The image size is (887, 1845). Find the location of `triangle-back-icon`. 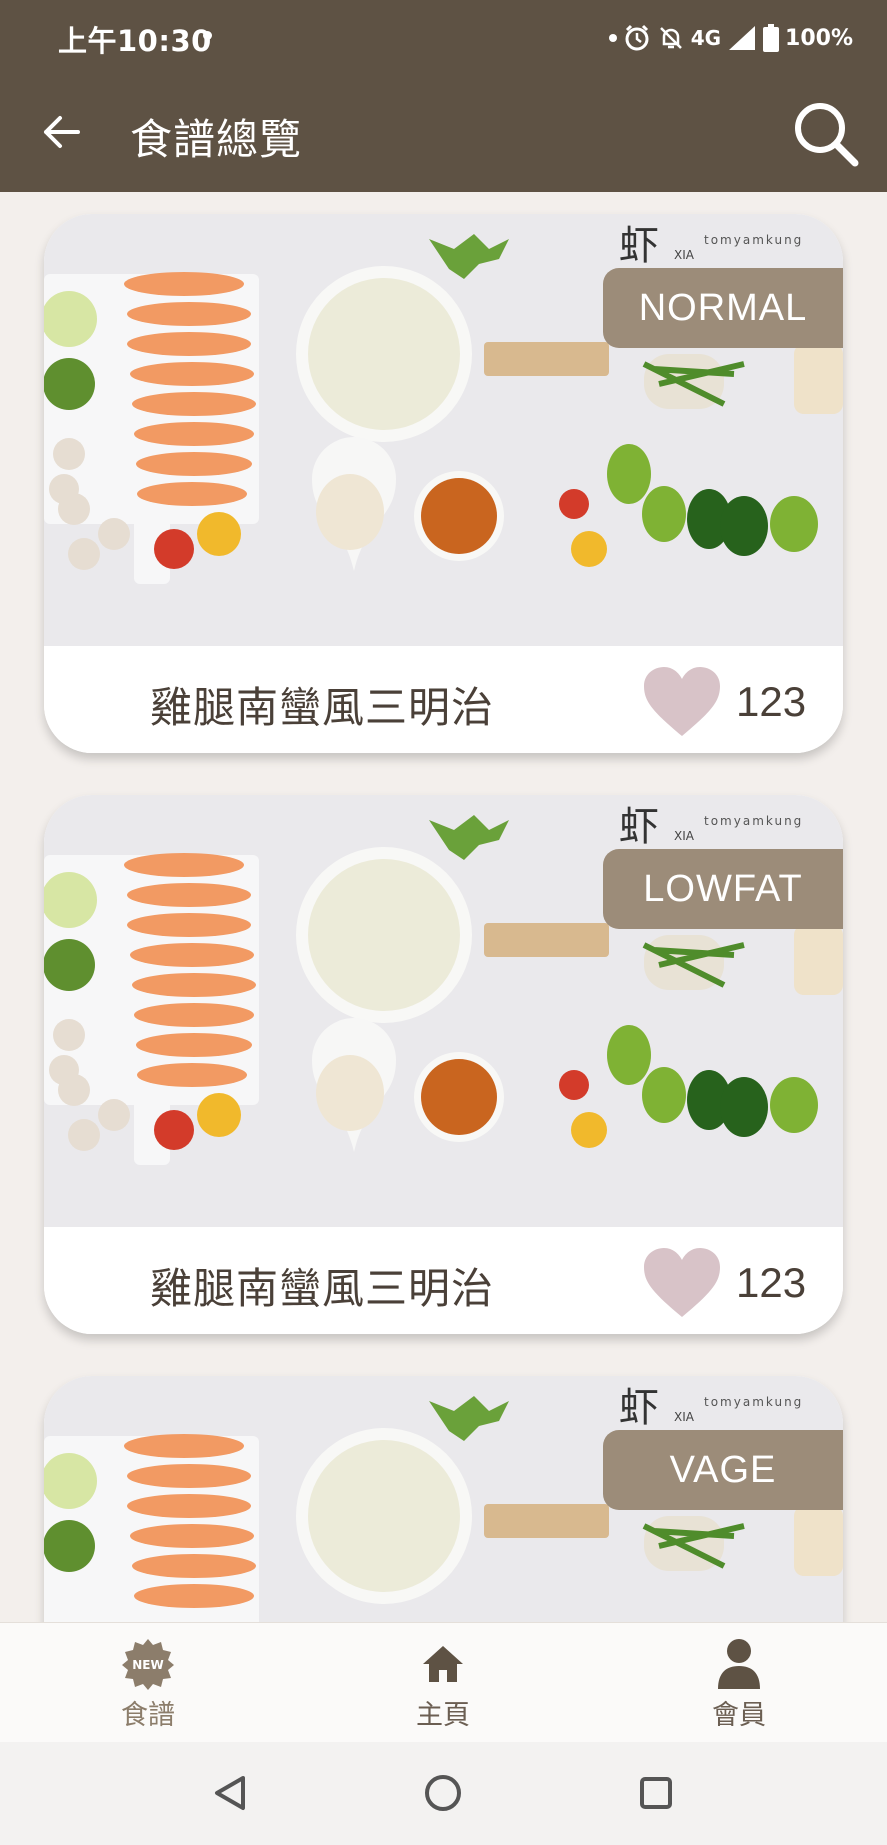

triangle-back-icon is located at coordinates (230, 1793).